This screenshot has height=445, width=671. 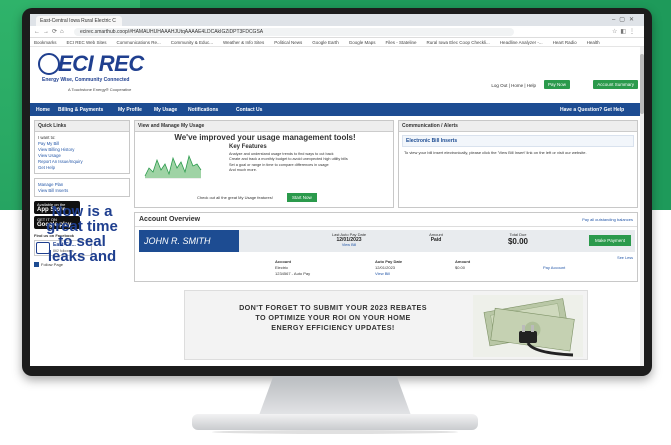 I want to click on key-features-heading: Key Features, so click(x=248, y=147).